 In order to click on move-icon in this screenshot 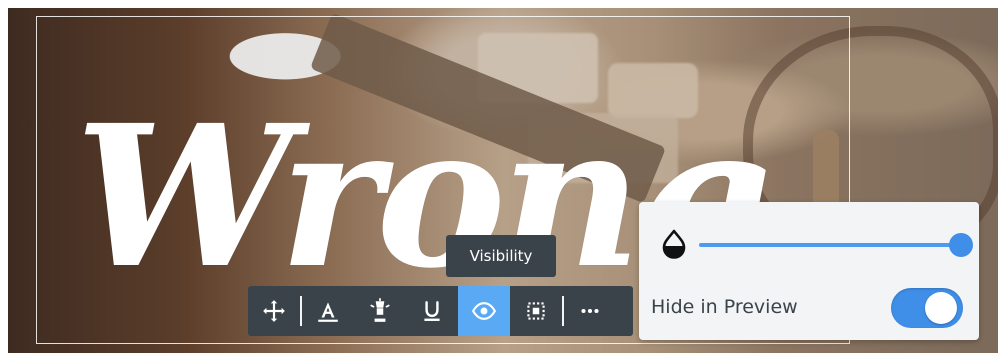, I will do `click(274, 311)`.